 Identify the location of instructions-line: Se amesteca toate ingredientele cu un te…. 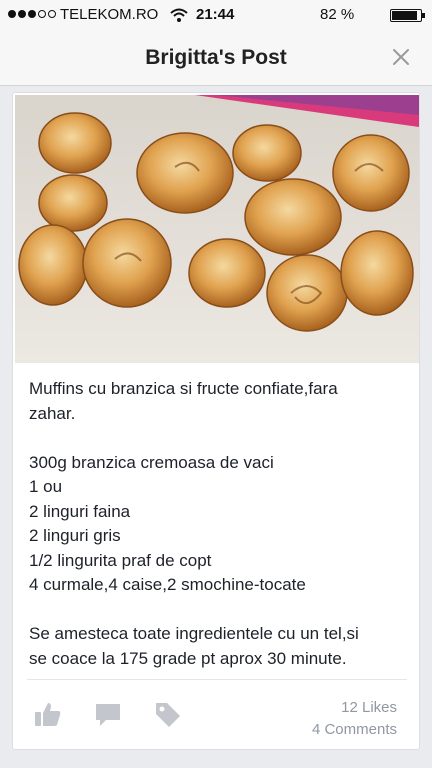
(194, 633).